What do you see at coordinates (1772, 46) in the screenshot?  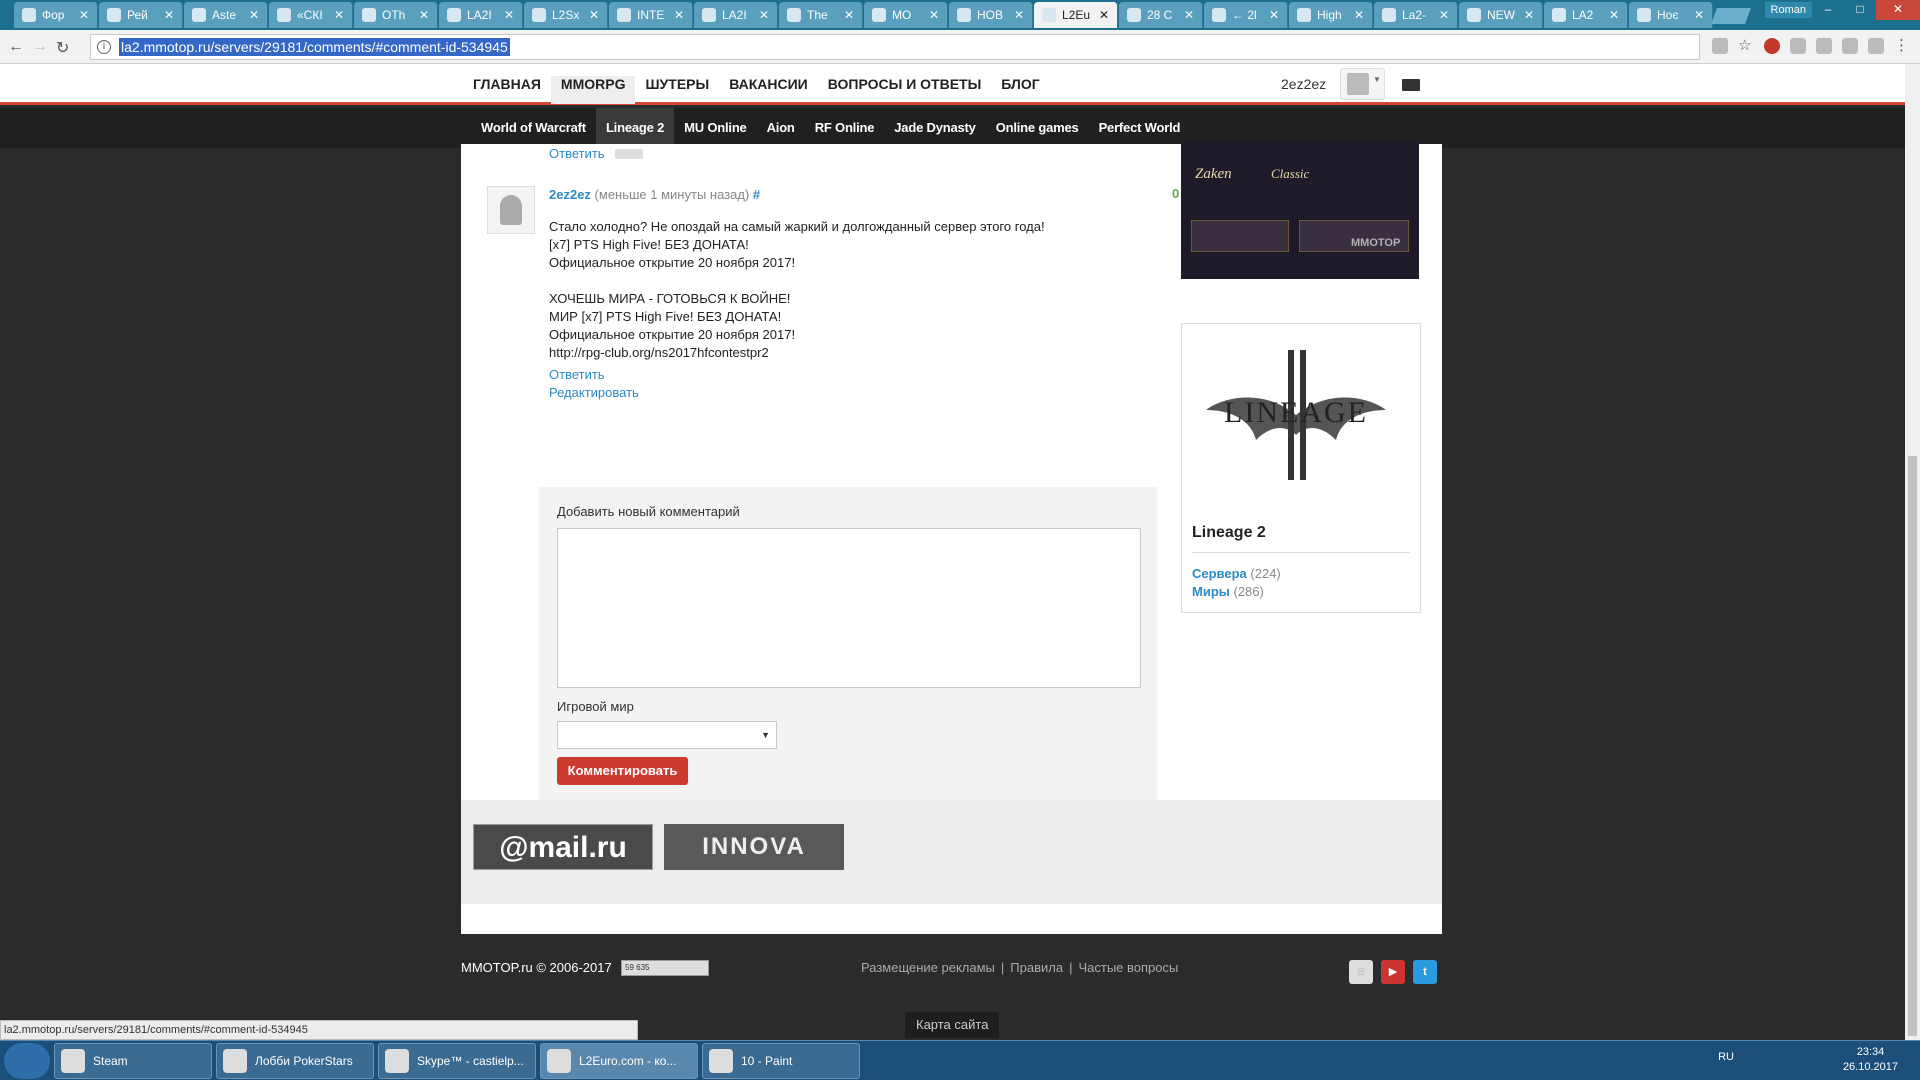 I see `adblock-icon` at bounding box center [1772, 46].